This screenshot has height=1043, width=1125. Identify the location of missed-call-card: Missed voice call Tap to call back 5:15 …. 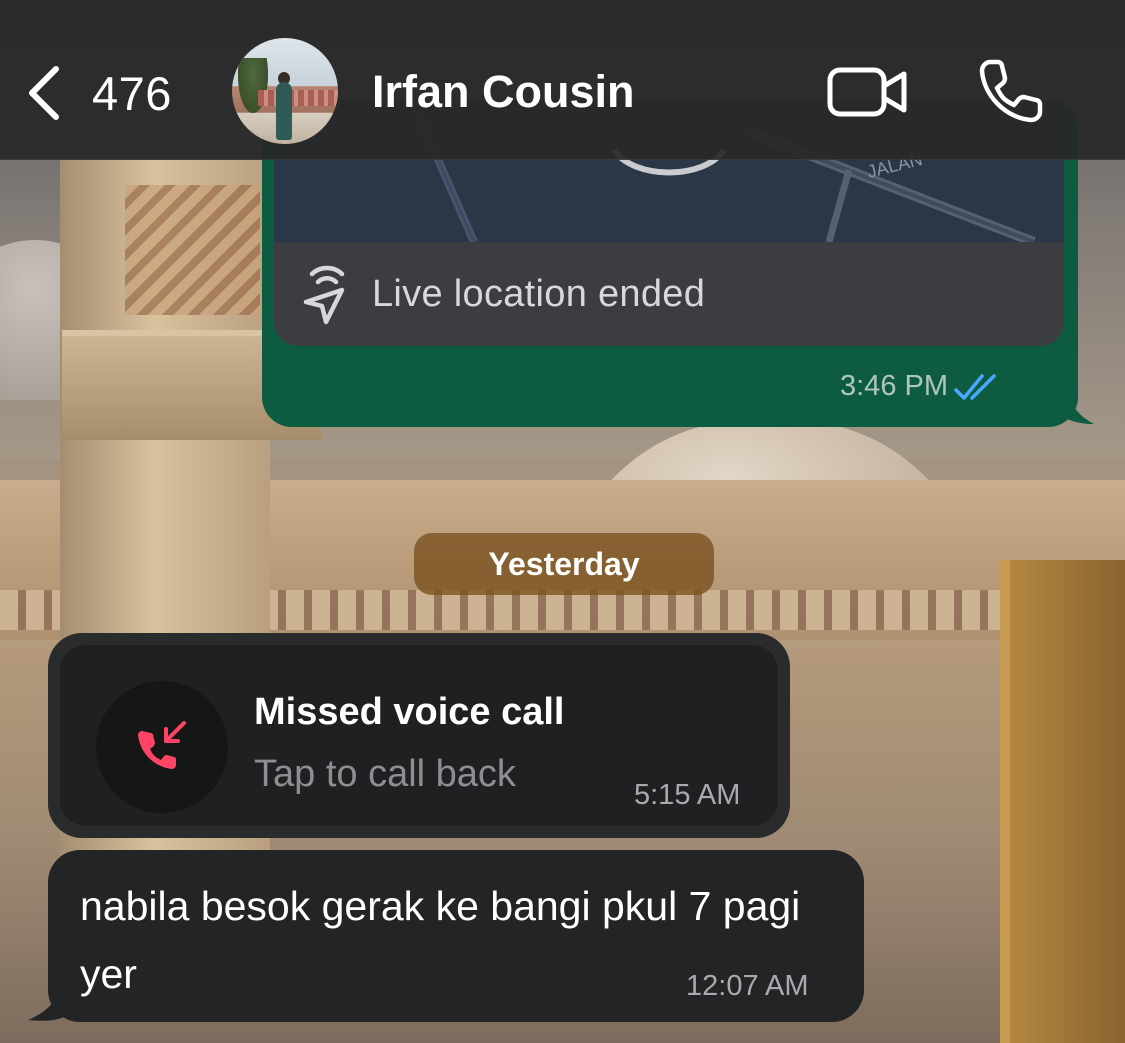
(419, 735).